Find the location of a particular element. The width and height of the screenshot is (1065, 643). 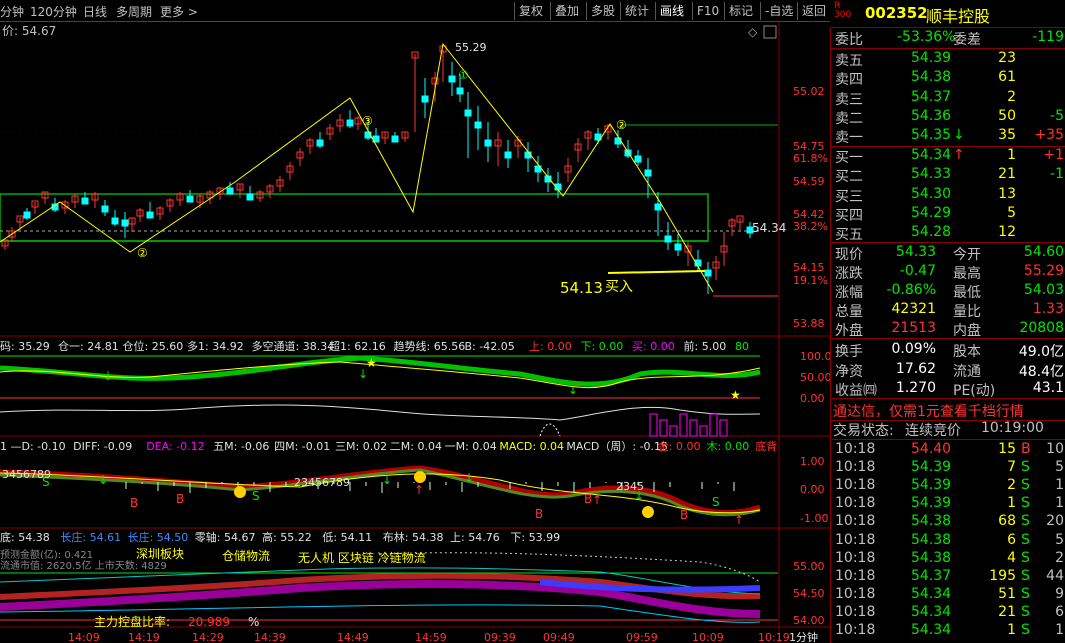

promo-link: 通达信，仅需1元查看千档行情 is located at coordinates (928, 412).